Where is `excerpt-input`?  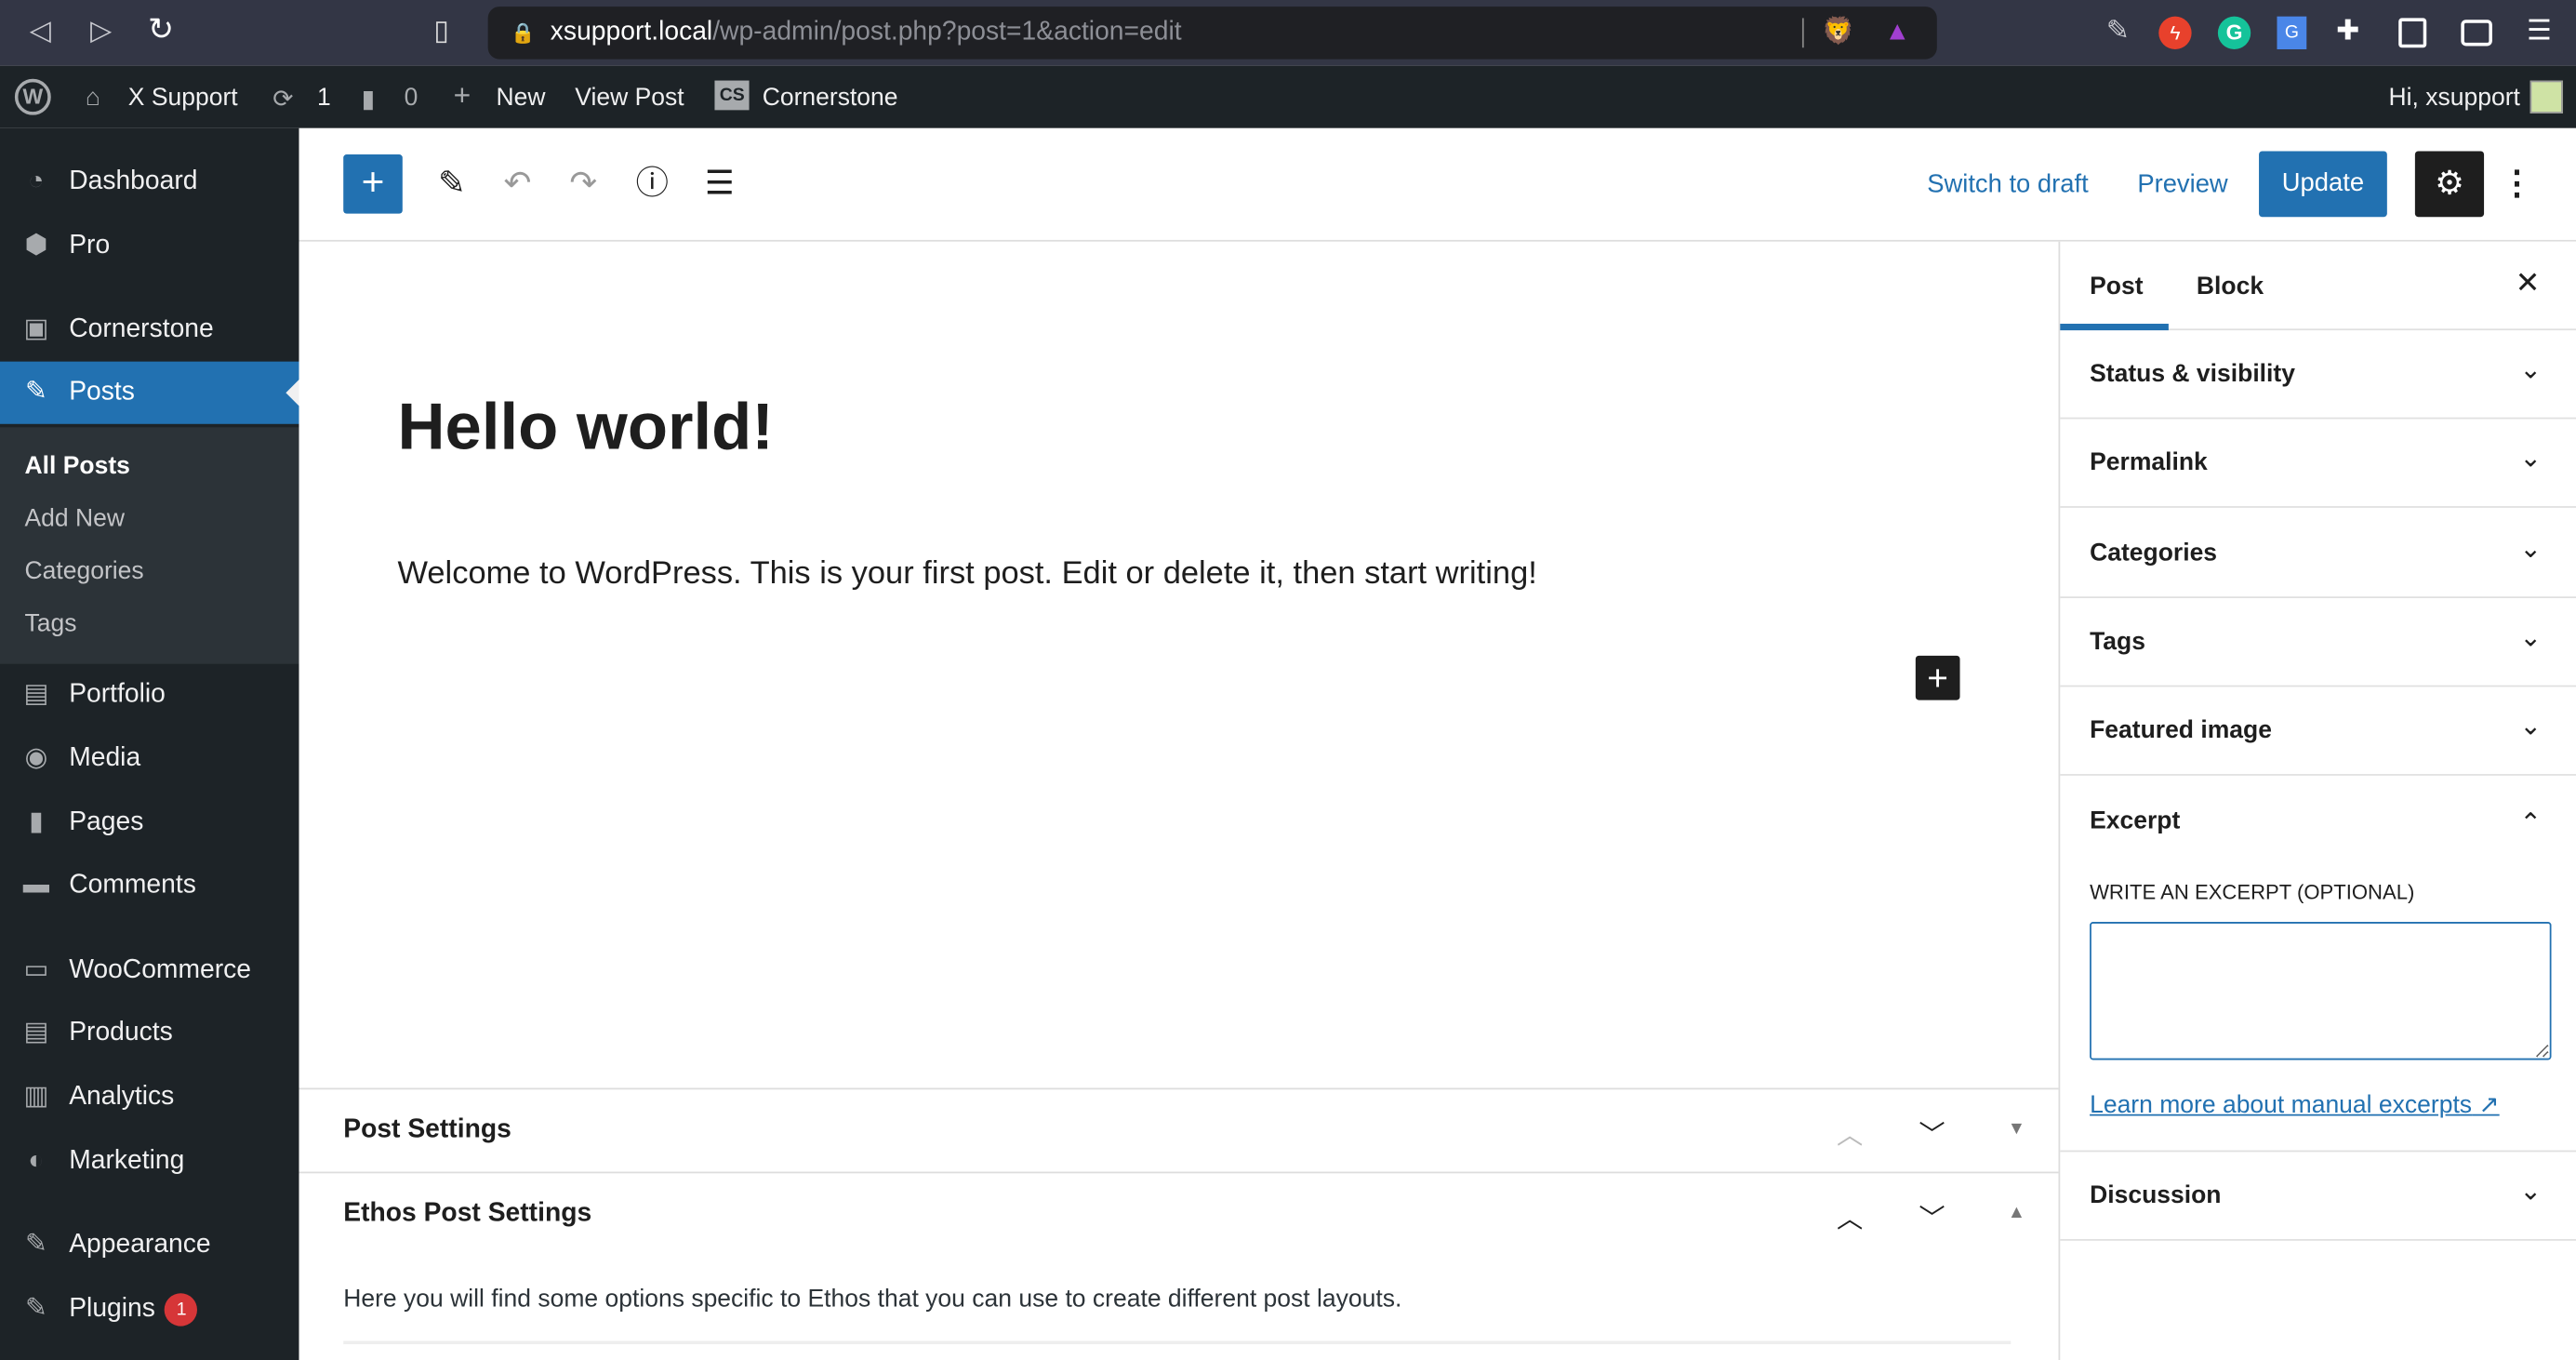 excerpt-input is located at coordinates (2321, 991).